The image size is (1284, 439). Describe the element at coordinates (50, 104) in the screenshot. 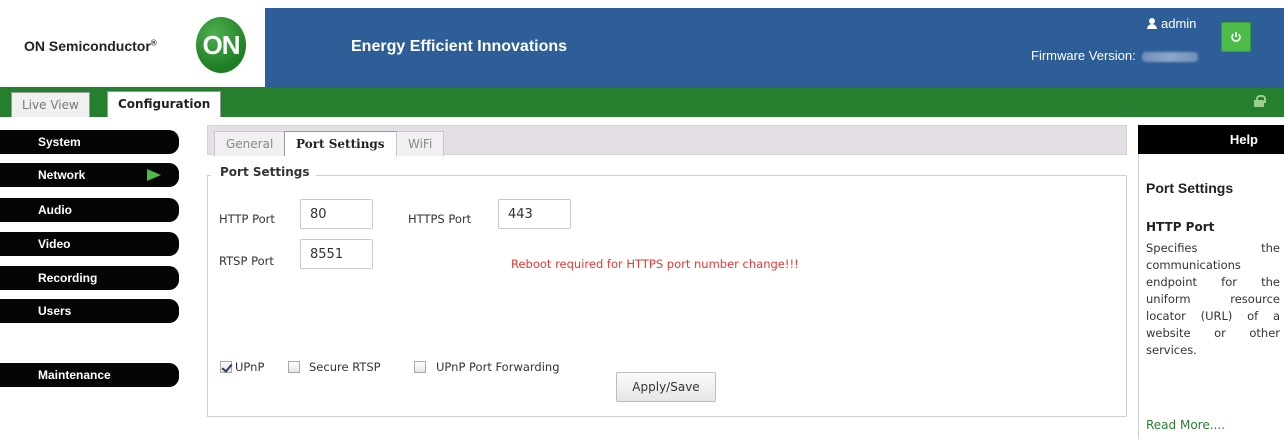

I see `tab-live-view: Live View` at that location.